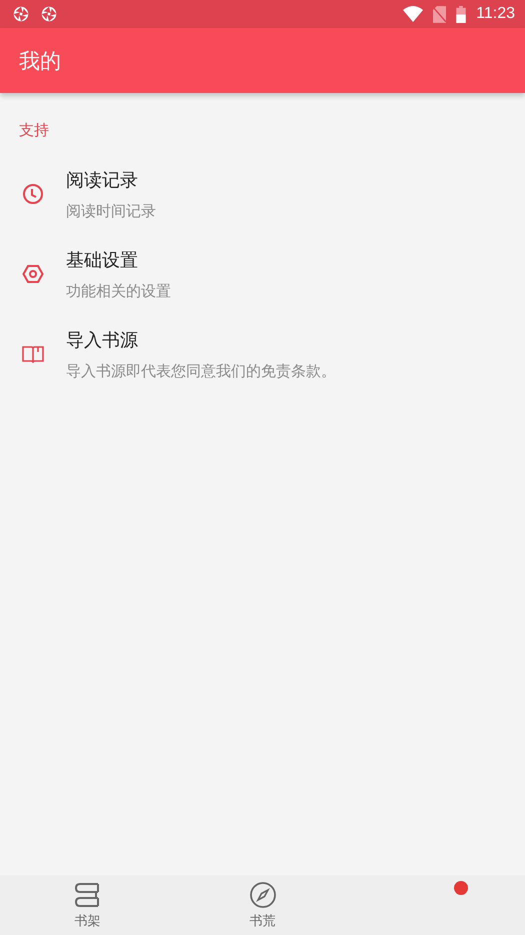 This screenshot has width=525, height=935. I want to click on item-description: 功能相关的设置, so click(118, 291).